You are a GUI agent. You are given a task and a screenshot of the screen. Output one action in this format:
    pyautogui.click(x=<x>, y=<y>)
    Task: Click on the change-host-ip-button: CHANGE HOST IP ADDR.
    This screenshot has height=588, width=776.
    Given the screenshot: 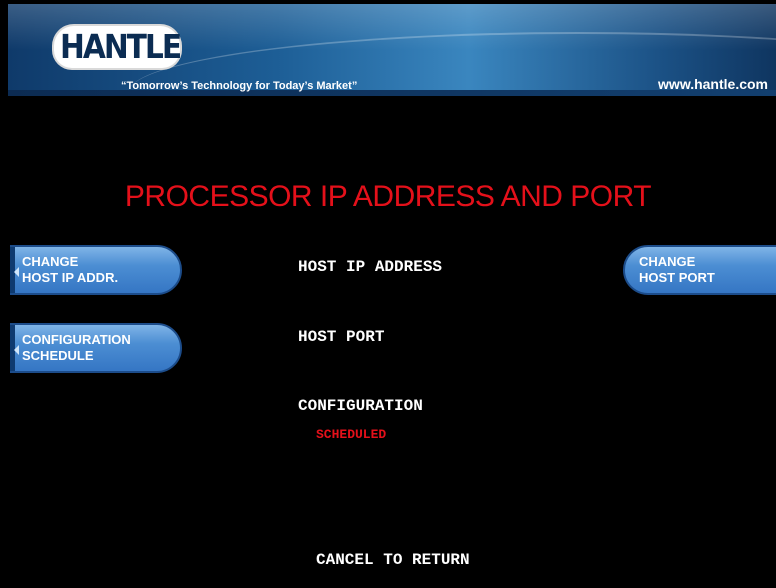 What is the action you would take?
    pyautogui.click(x=96, y=270)
    